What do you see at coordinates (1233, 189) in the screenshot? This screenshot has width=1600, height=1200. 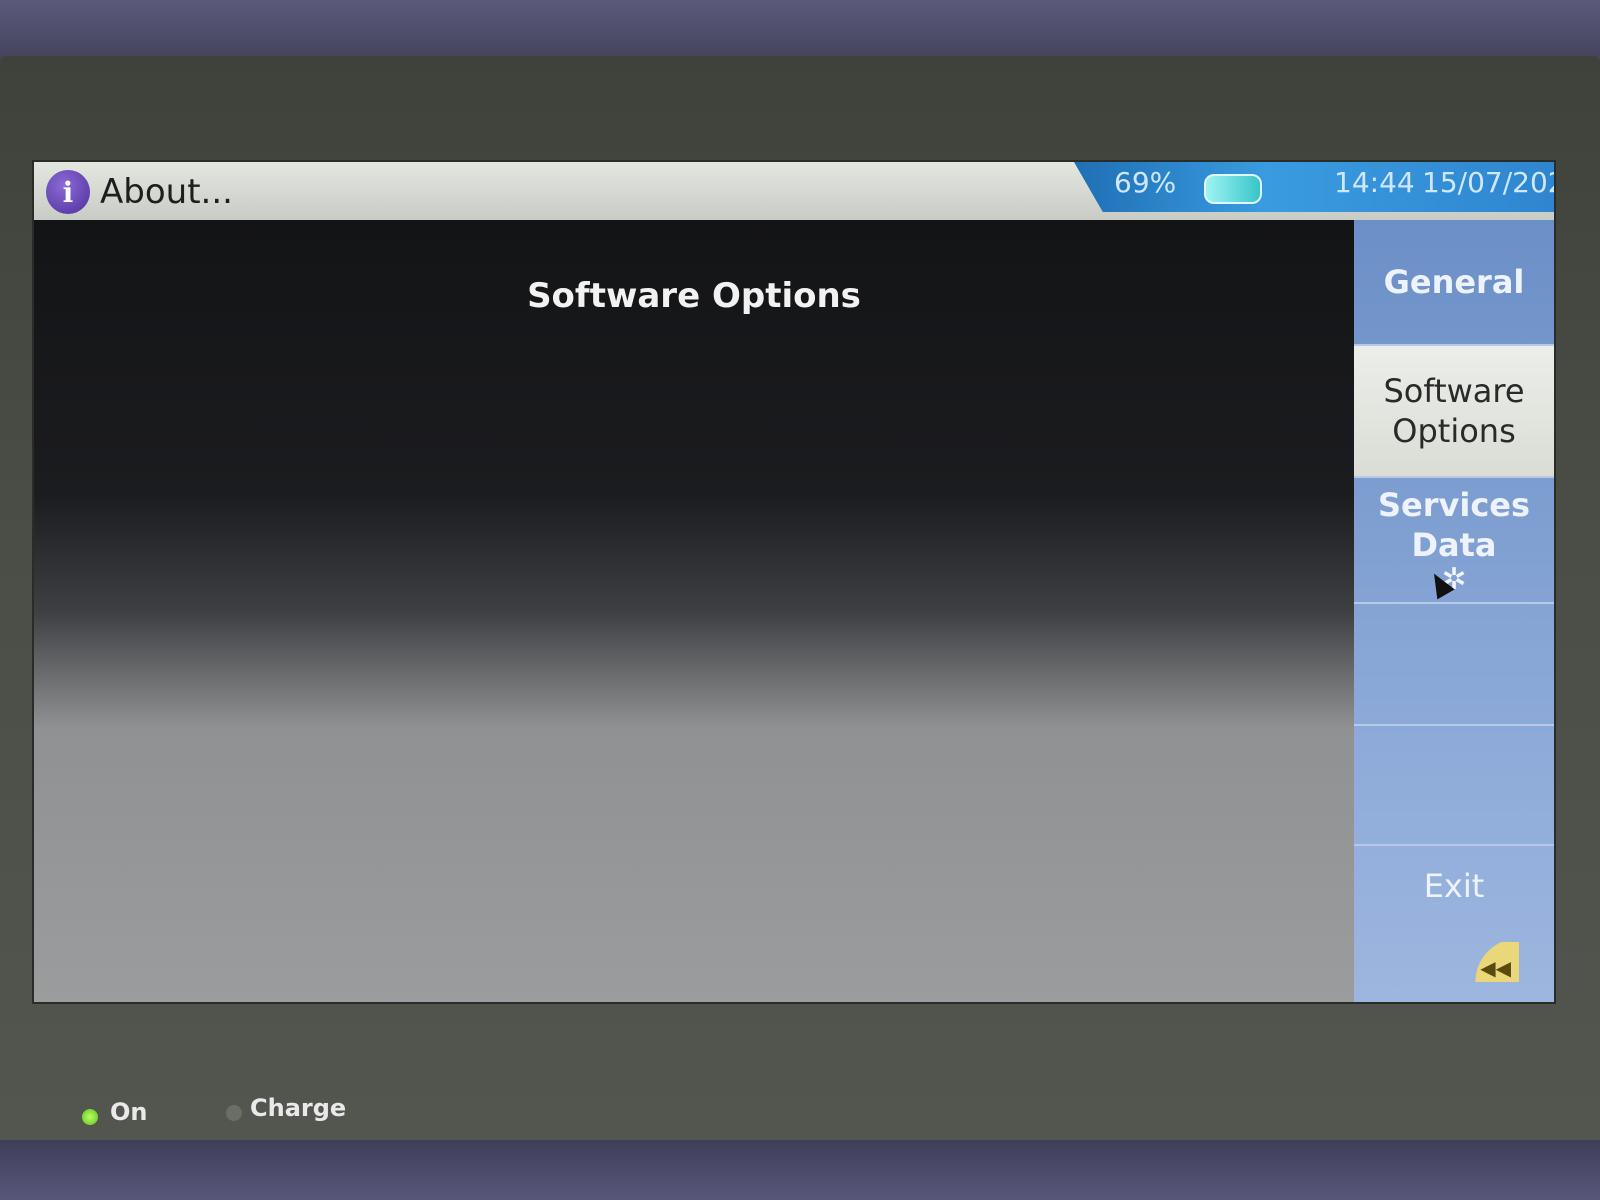 I see `battery-icon` at bounding box center [1233, 189].